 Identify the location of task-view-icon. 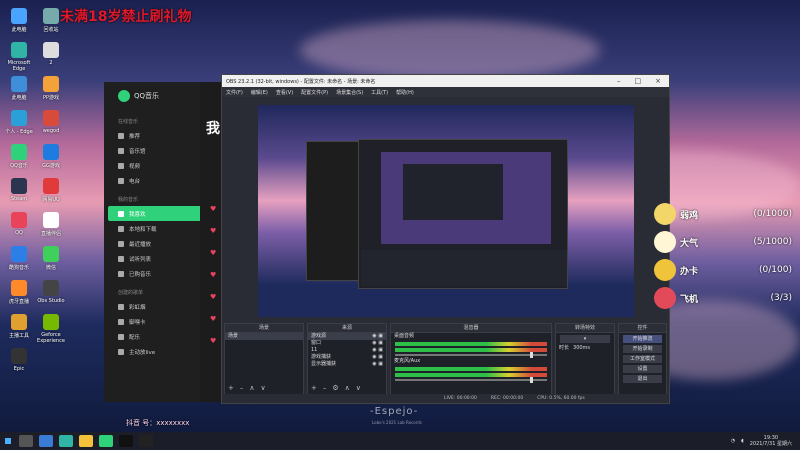
(46, 441).